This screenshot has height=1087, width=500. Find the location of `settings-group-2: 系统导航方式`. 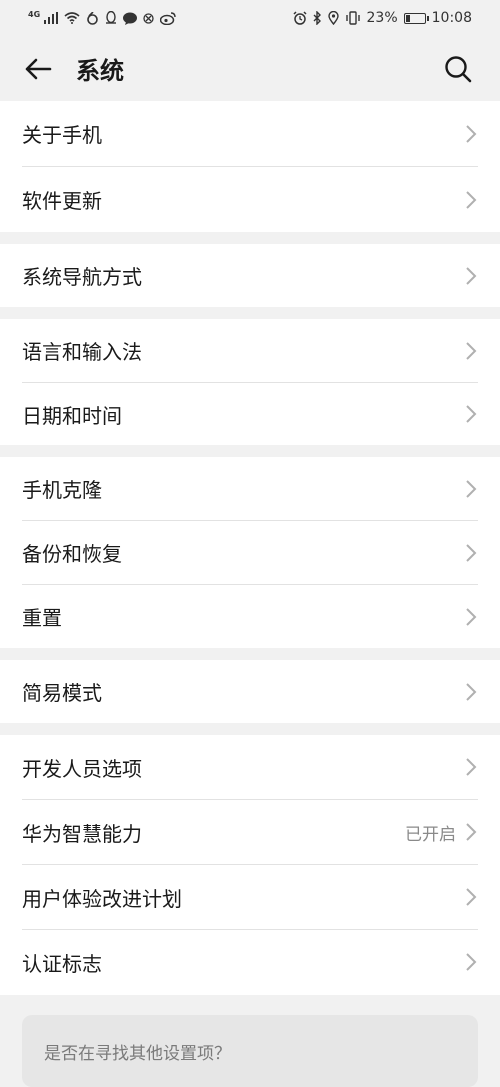

settings-group-2: 系统导航方式 is located at coordinates (250, 275).